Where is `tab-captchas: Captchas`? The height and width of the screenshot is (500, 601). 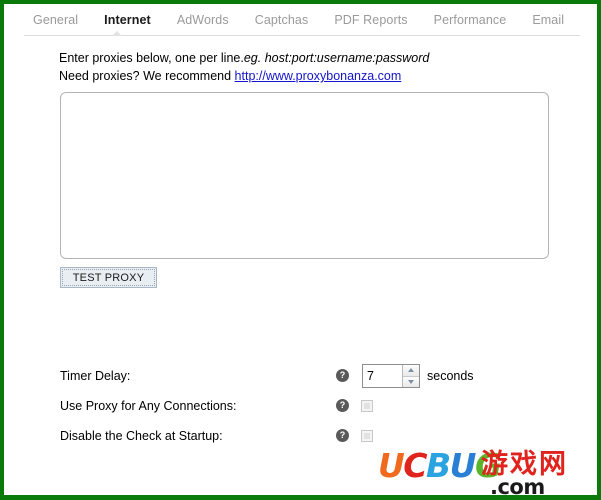 tab-captchas: Captchas is located at coordinates (282, 20).